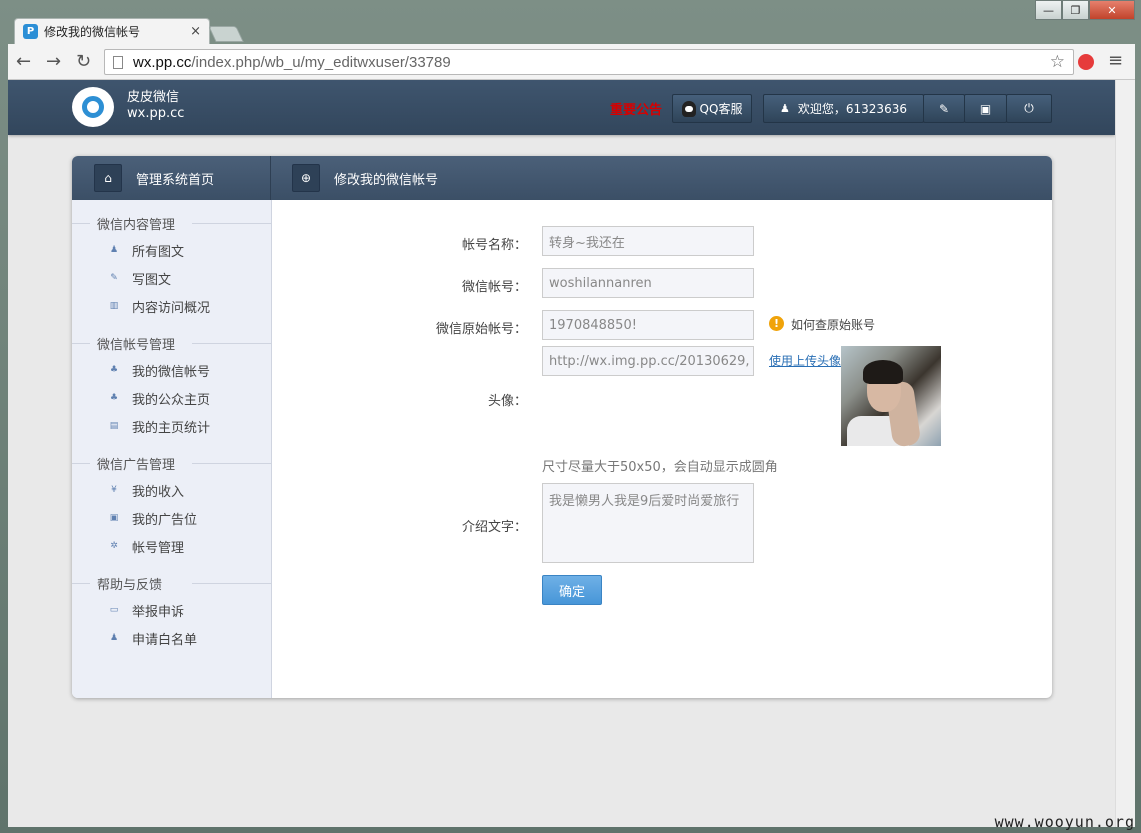  What do you see at coordinates (118, 62) in the screenshot?
I see `page-icon` at bounding box center [118, 62].